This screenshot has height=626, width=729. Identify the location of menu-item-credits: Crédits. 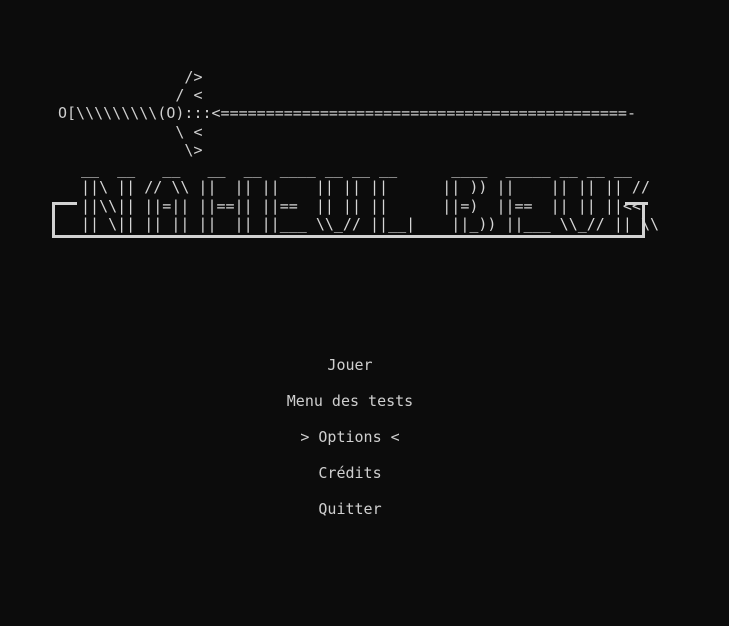
(350, 481).